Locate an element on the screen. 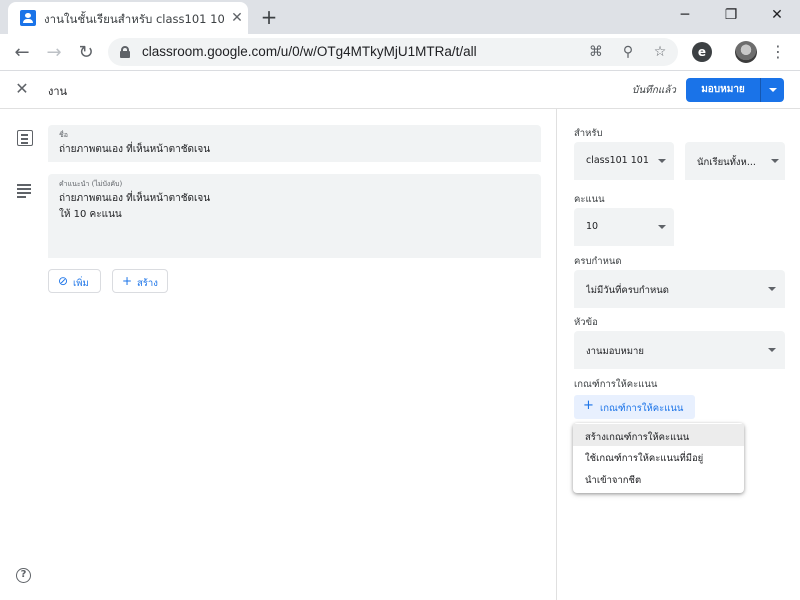  reload-icon: ↻ is located at coordinates (86, 53).